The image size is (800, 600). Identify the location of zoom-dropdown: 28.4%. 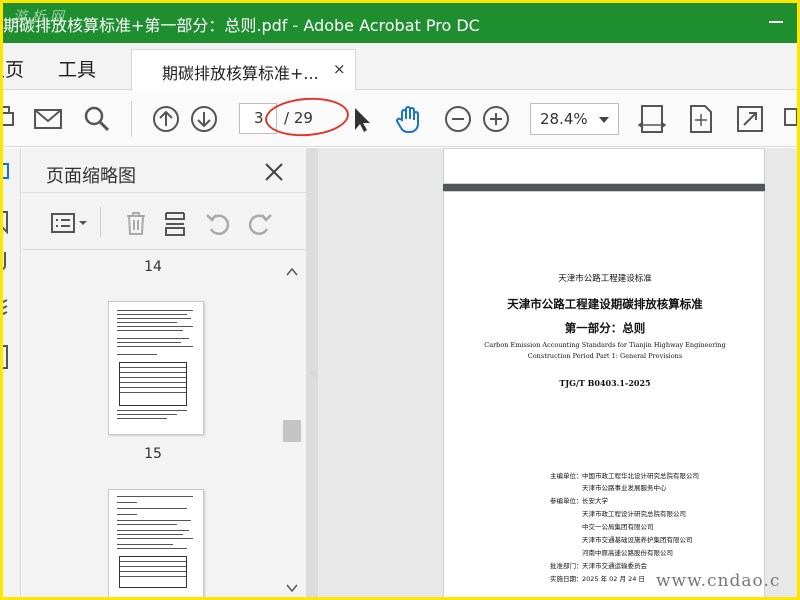
(574, 119).